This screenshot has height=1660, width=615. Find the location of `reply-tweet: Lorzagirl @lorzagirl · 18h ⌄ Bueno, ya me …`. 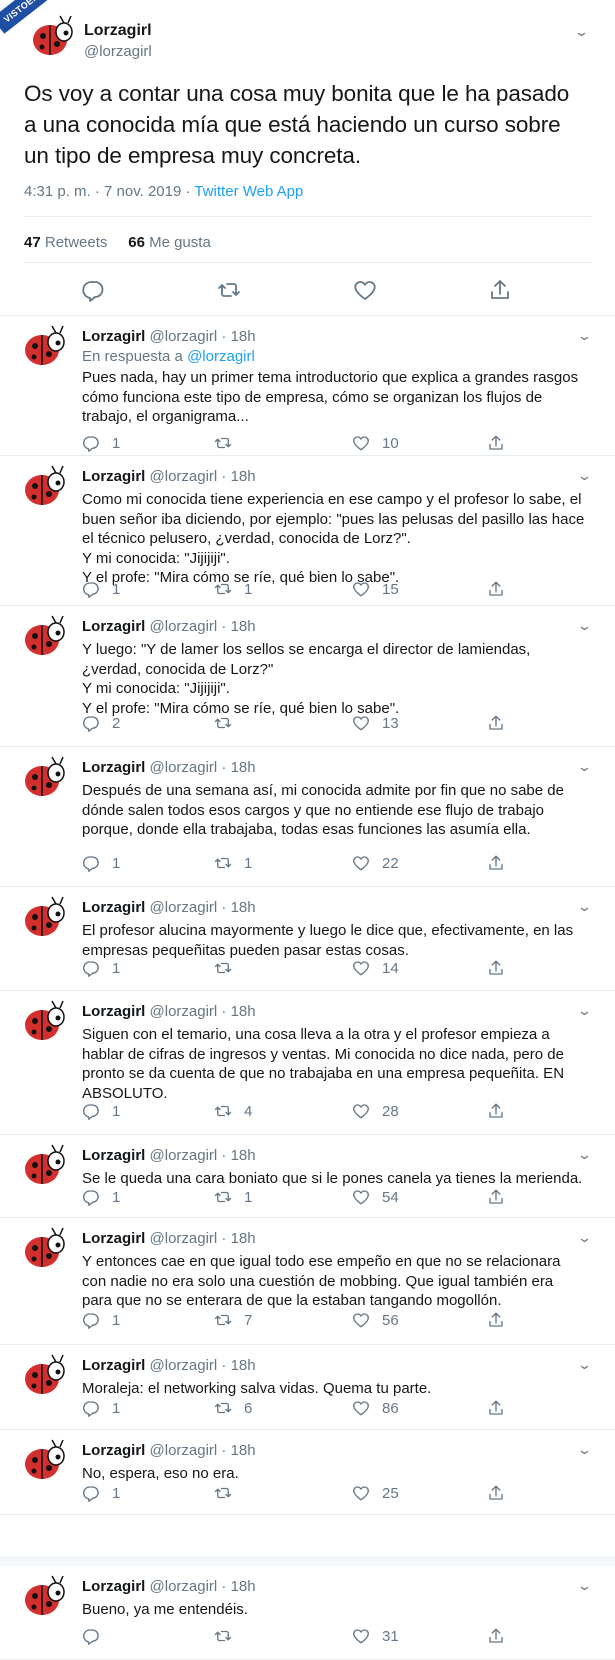

reply-tweet: Lorzagirl @lorzagirl · 18h ⌄ Bueno, ya me … is located at coordinates (307, 1613).